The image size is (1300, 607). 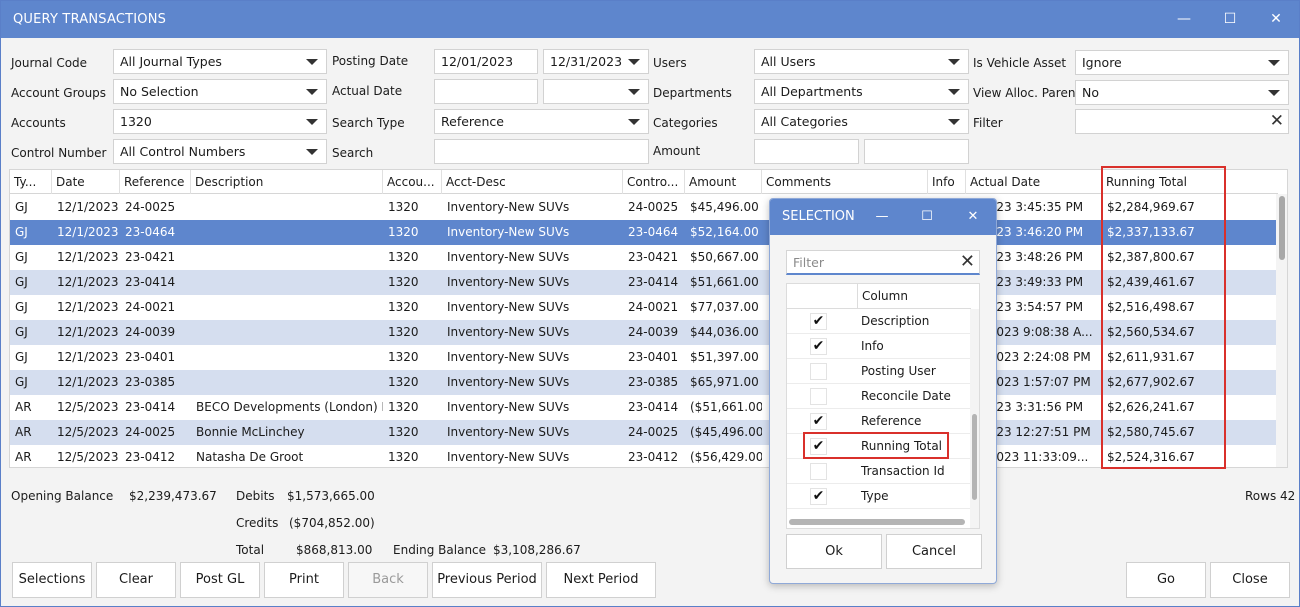 What do you see at coordinates (220, 151) in the screenshot?
I see `control-number-dropdown: All Control Numbers` at bounding box center [220, 151].